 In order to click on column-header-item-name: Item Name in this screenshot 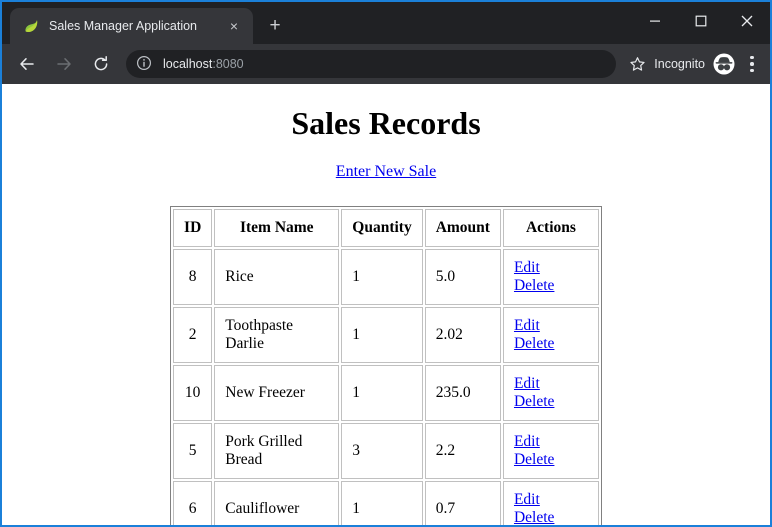, I will do `click(277, 228)`.